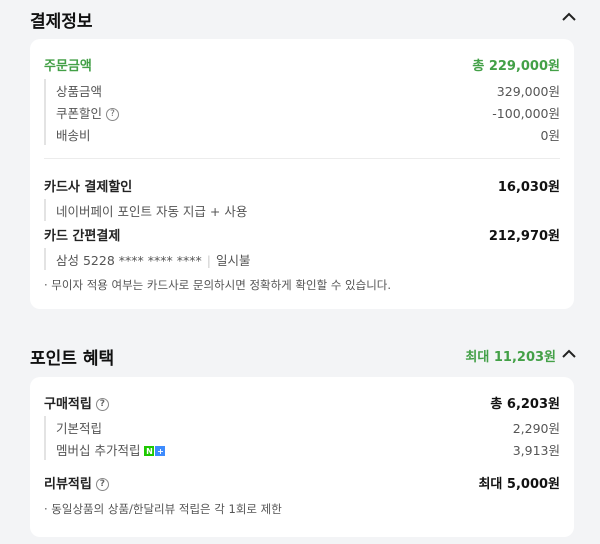 The image size is (600, 544). Describe the element at coordinates (88, 187) in the screenshot. I see `card-discount-label: 카드사 결제할인` at that location.